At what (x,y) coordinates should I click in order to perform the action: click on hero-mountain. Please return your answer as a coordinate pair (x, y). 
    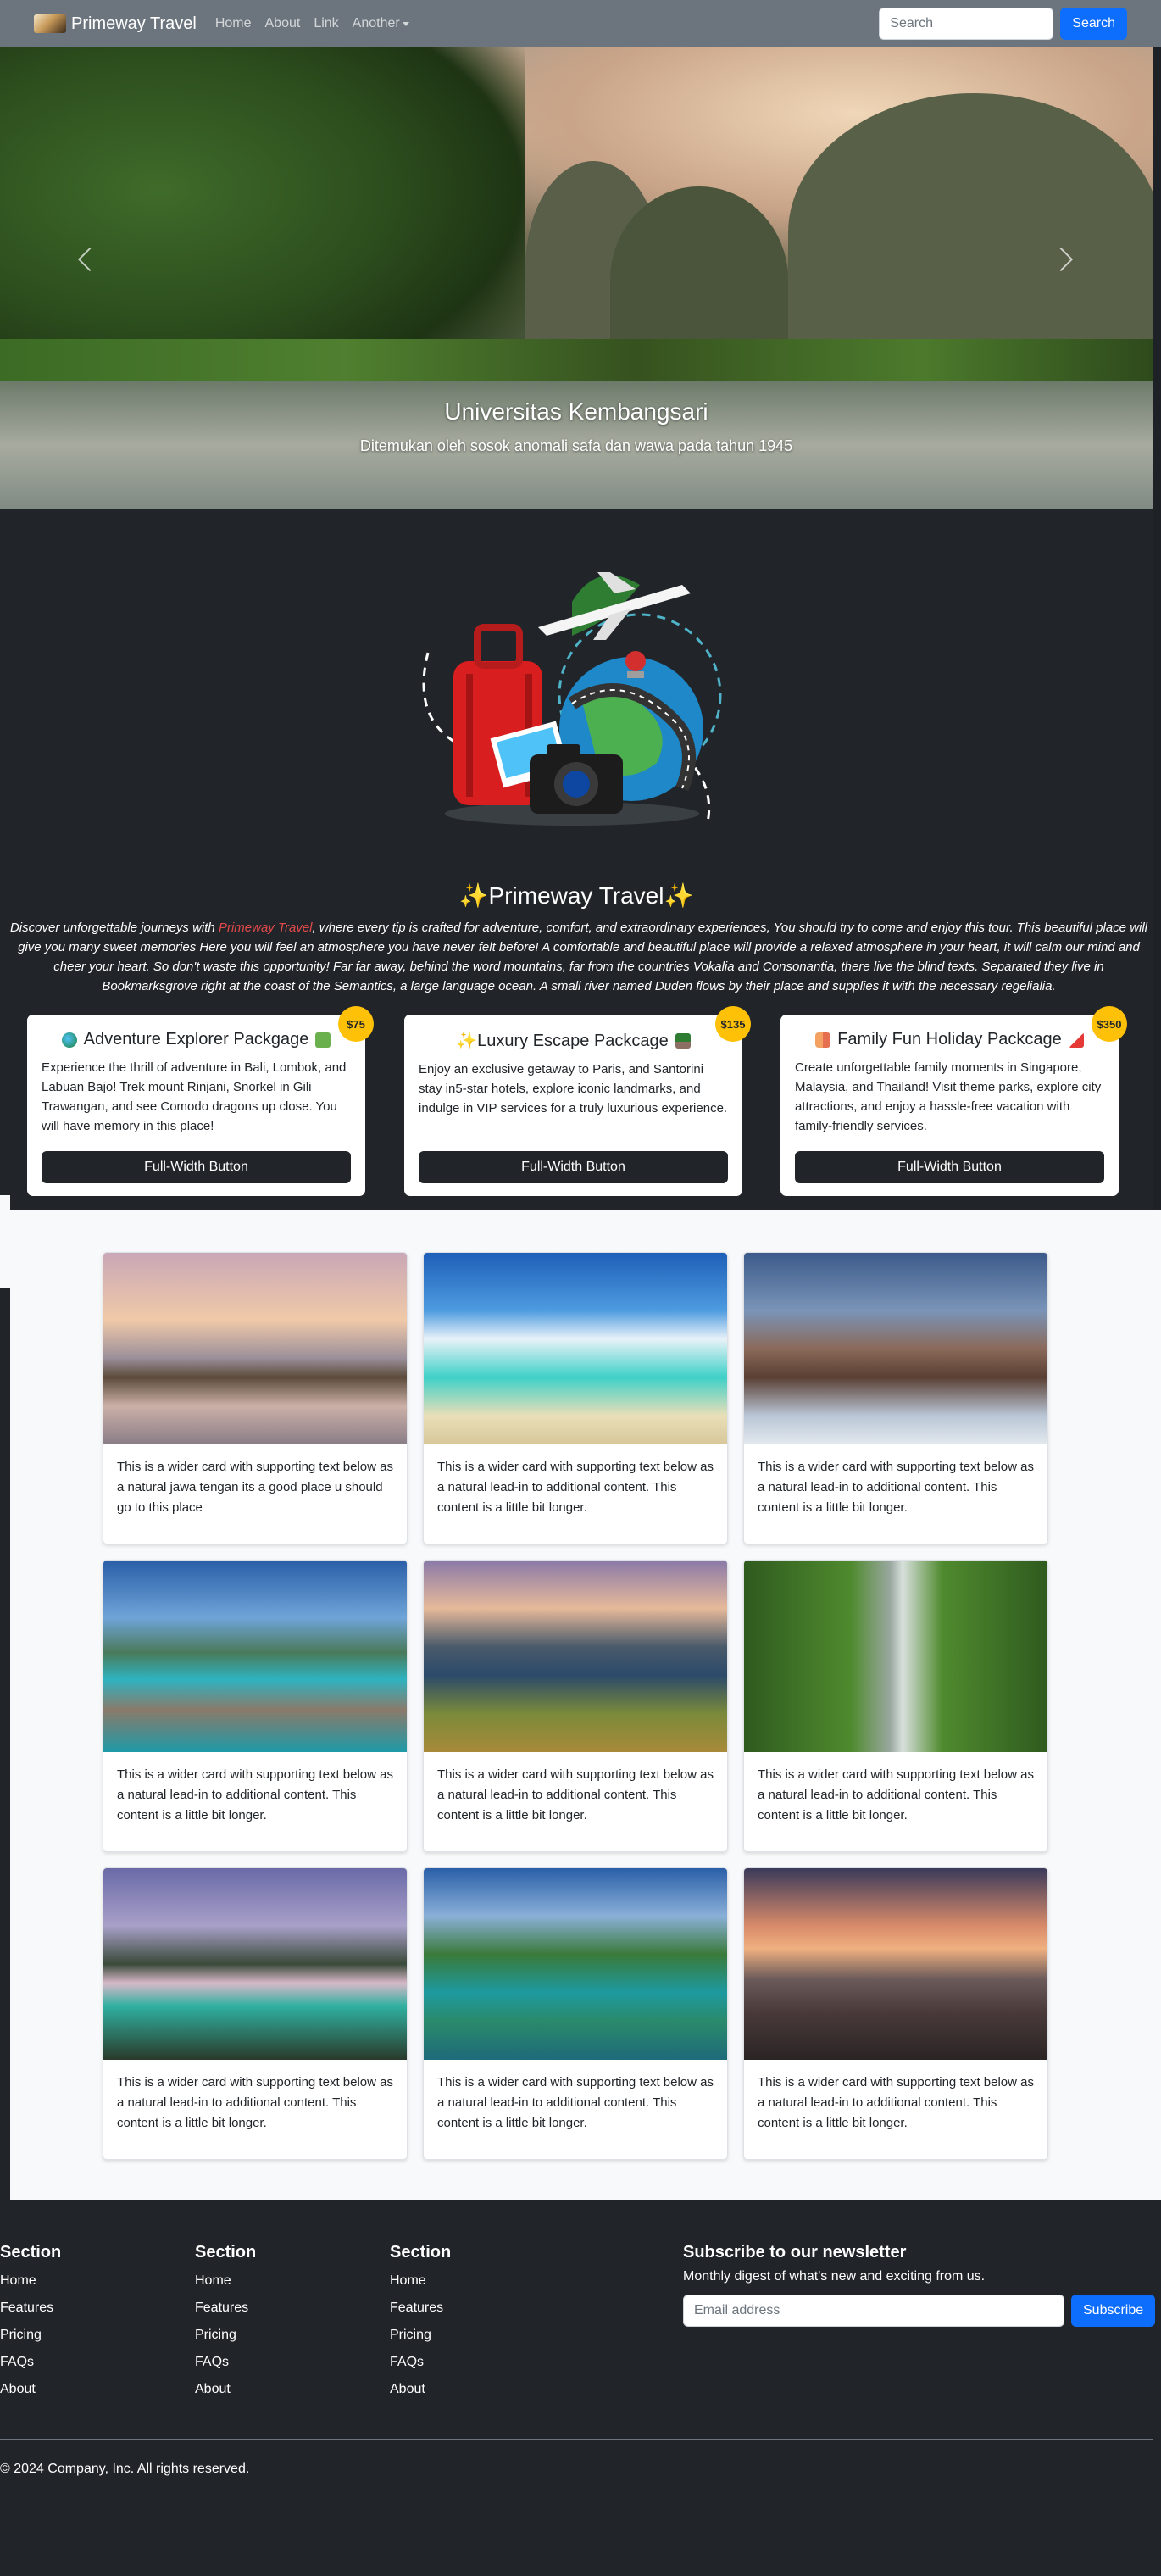
    Looking at the image, I should click on (970, 233).